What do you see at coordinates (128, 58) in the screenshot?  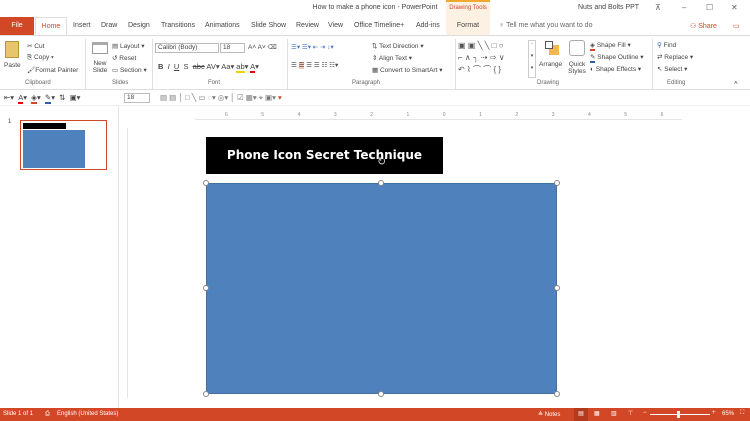 I see `reset-label: Reset` at bounding box center [128, 58].